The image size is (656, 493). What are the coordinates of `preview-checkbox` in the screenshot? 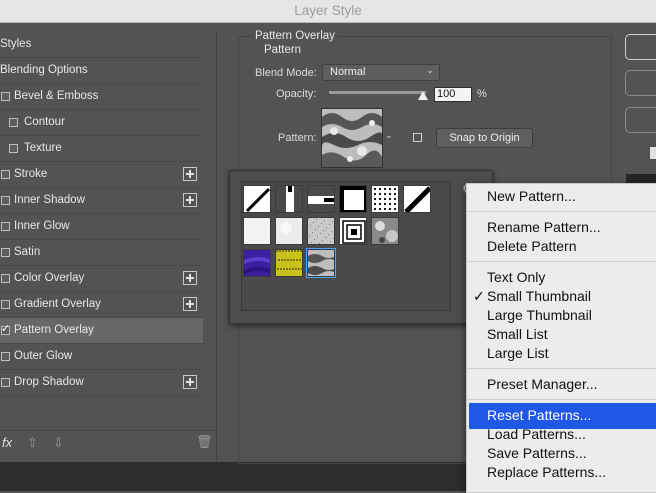 It's located at (653, 153).